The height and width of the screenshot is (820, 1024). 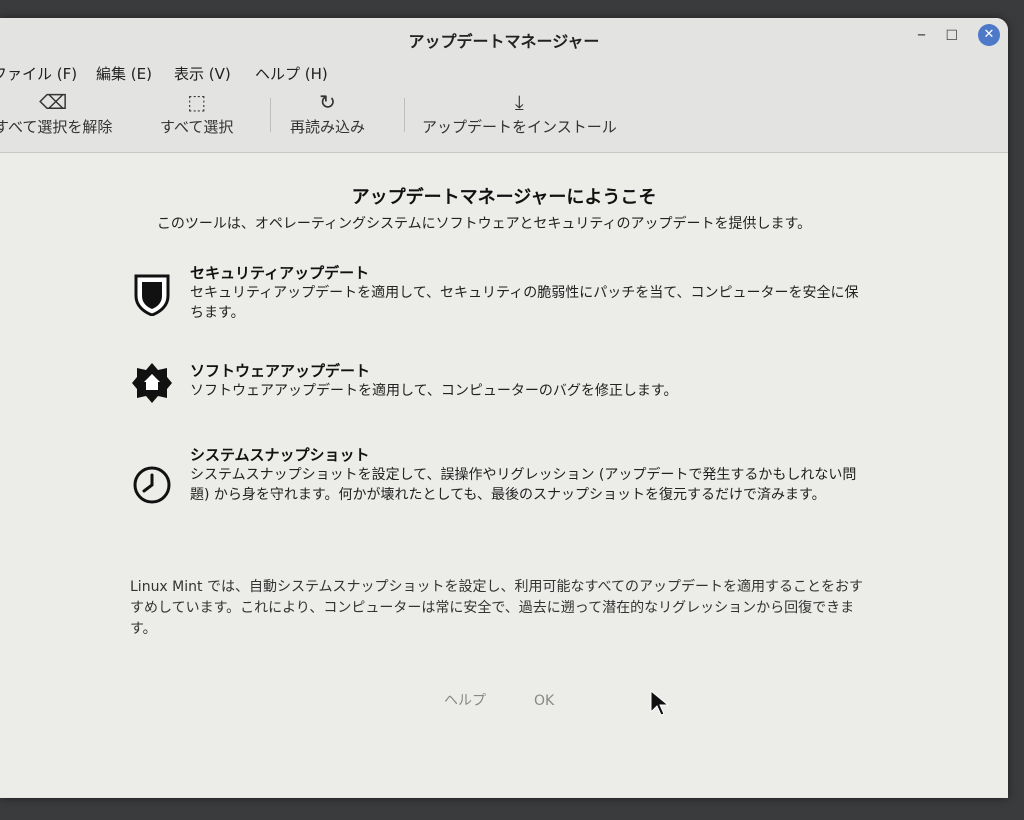 What do you see at coordinates (124, 73) in the screenshot?
I see `menu-edit: 編集 (E)` at bounding box center [124, 73].